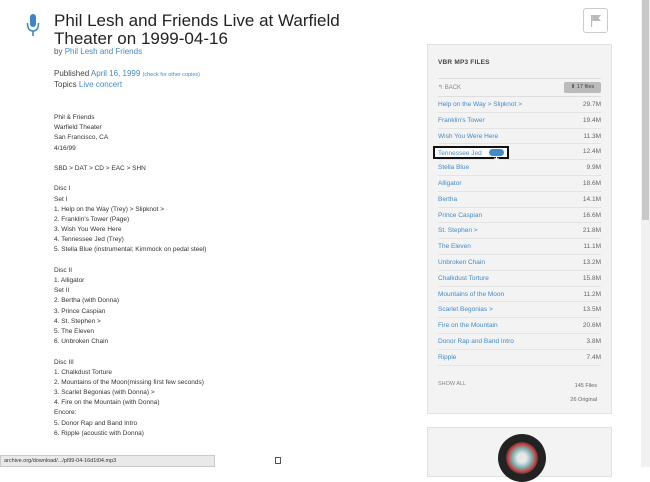 The width and height of the screenshot is (650, 482). I want to click on show-all-link: SHOW ALL, so click(452, 384).